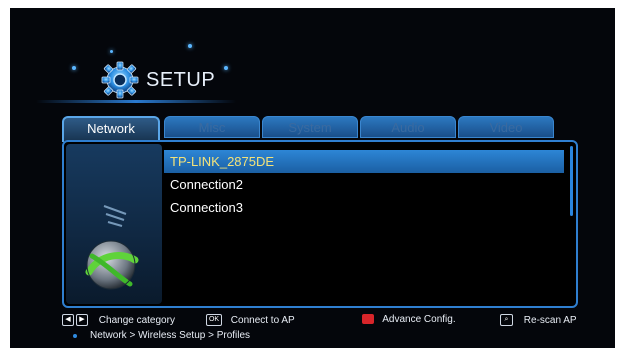 The height and width of the screenshot is (356, 626). Describe the element at coordinates (75, 336) in the screenshot. I see `breadcrumb-dot` at that location.